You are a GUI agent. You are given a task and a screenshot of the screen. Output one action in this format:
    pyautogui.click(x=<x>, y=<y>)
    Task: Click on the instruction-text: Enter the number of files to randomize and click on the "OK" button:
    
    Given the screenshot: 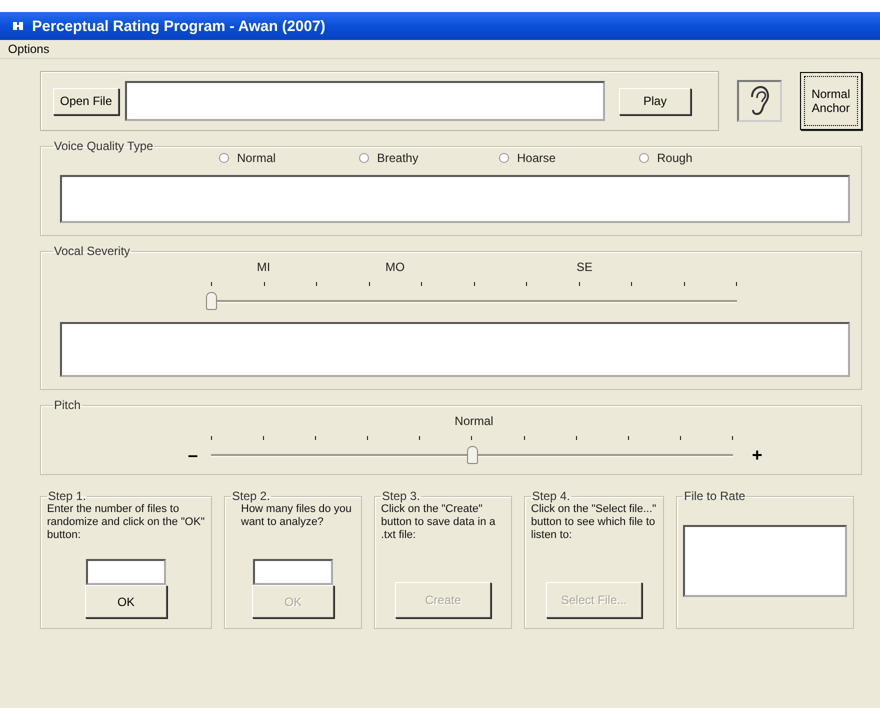 What is the action you would take?
    pyautogui.click(x=126, y=523)
    